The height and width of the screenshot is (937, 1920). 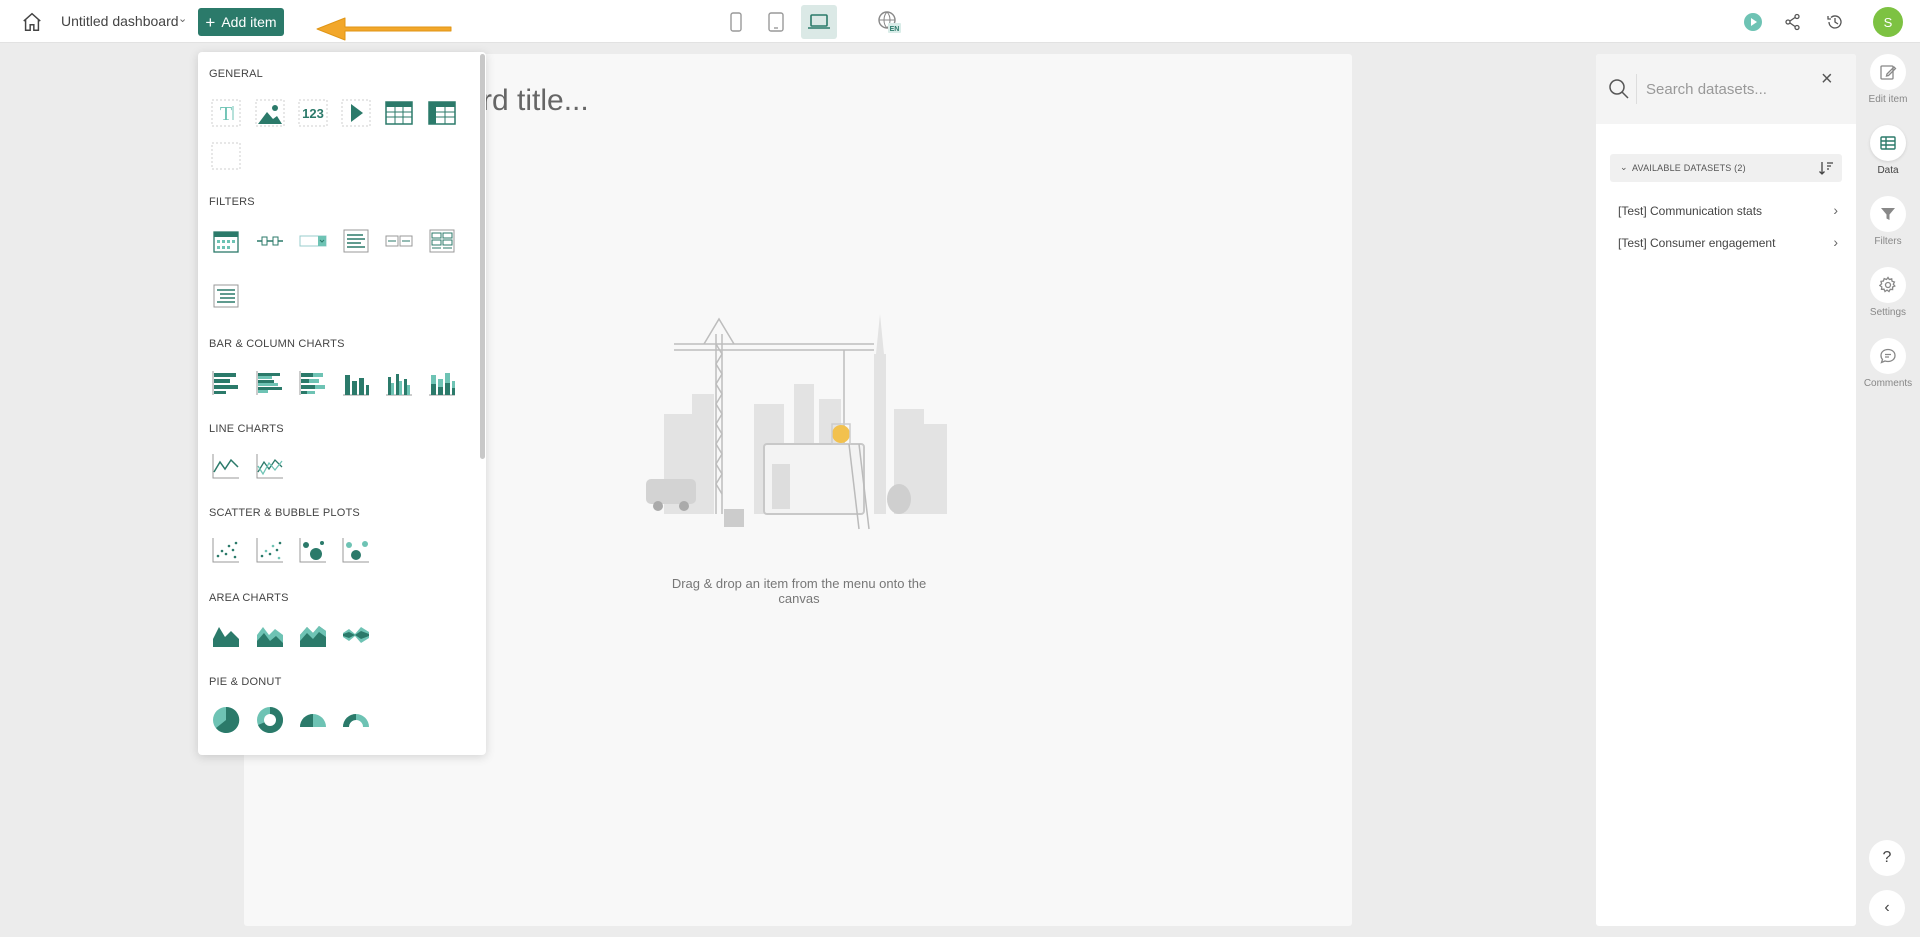 I want to click on tile-pie-chart, so click(x=226, y=720).